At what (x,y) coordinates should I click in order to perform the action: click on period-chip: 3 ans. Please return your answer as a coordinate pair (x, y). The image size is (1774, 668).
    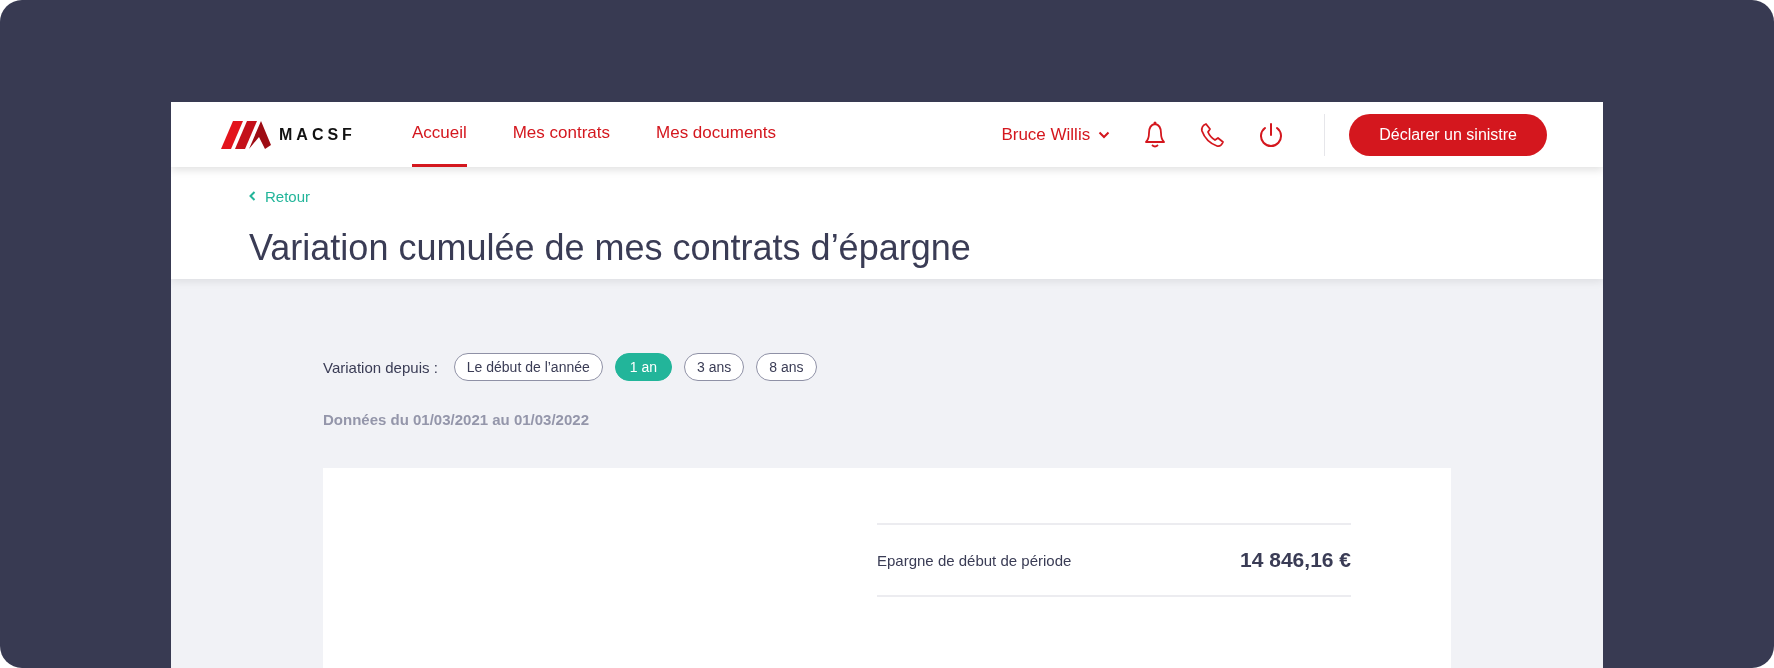
    Looking at the image, I should click on (714, 367).